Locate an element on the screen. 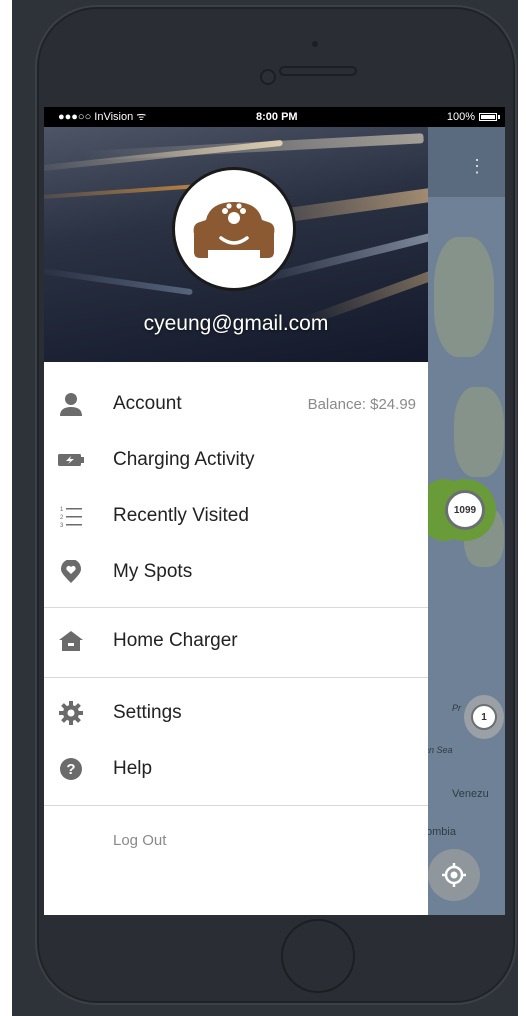 This screenshot has height=1016, width=526. carrier-label: ●●●○○ InVision ᯤ is located at coordinates (102, 117).